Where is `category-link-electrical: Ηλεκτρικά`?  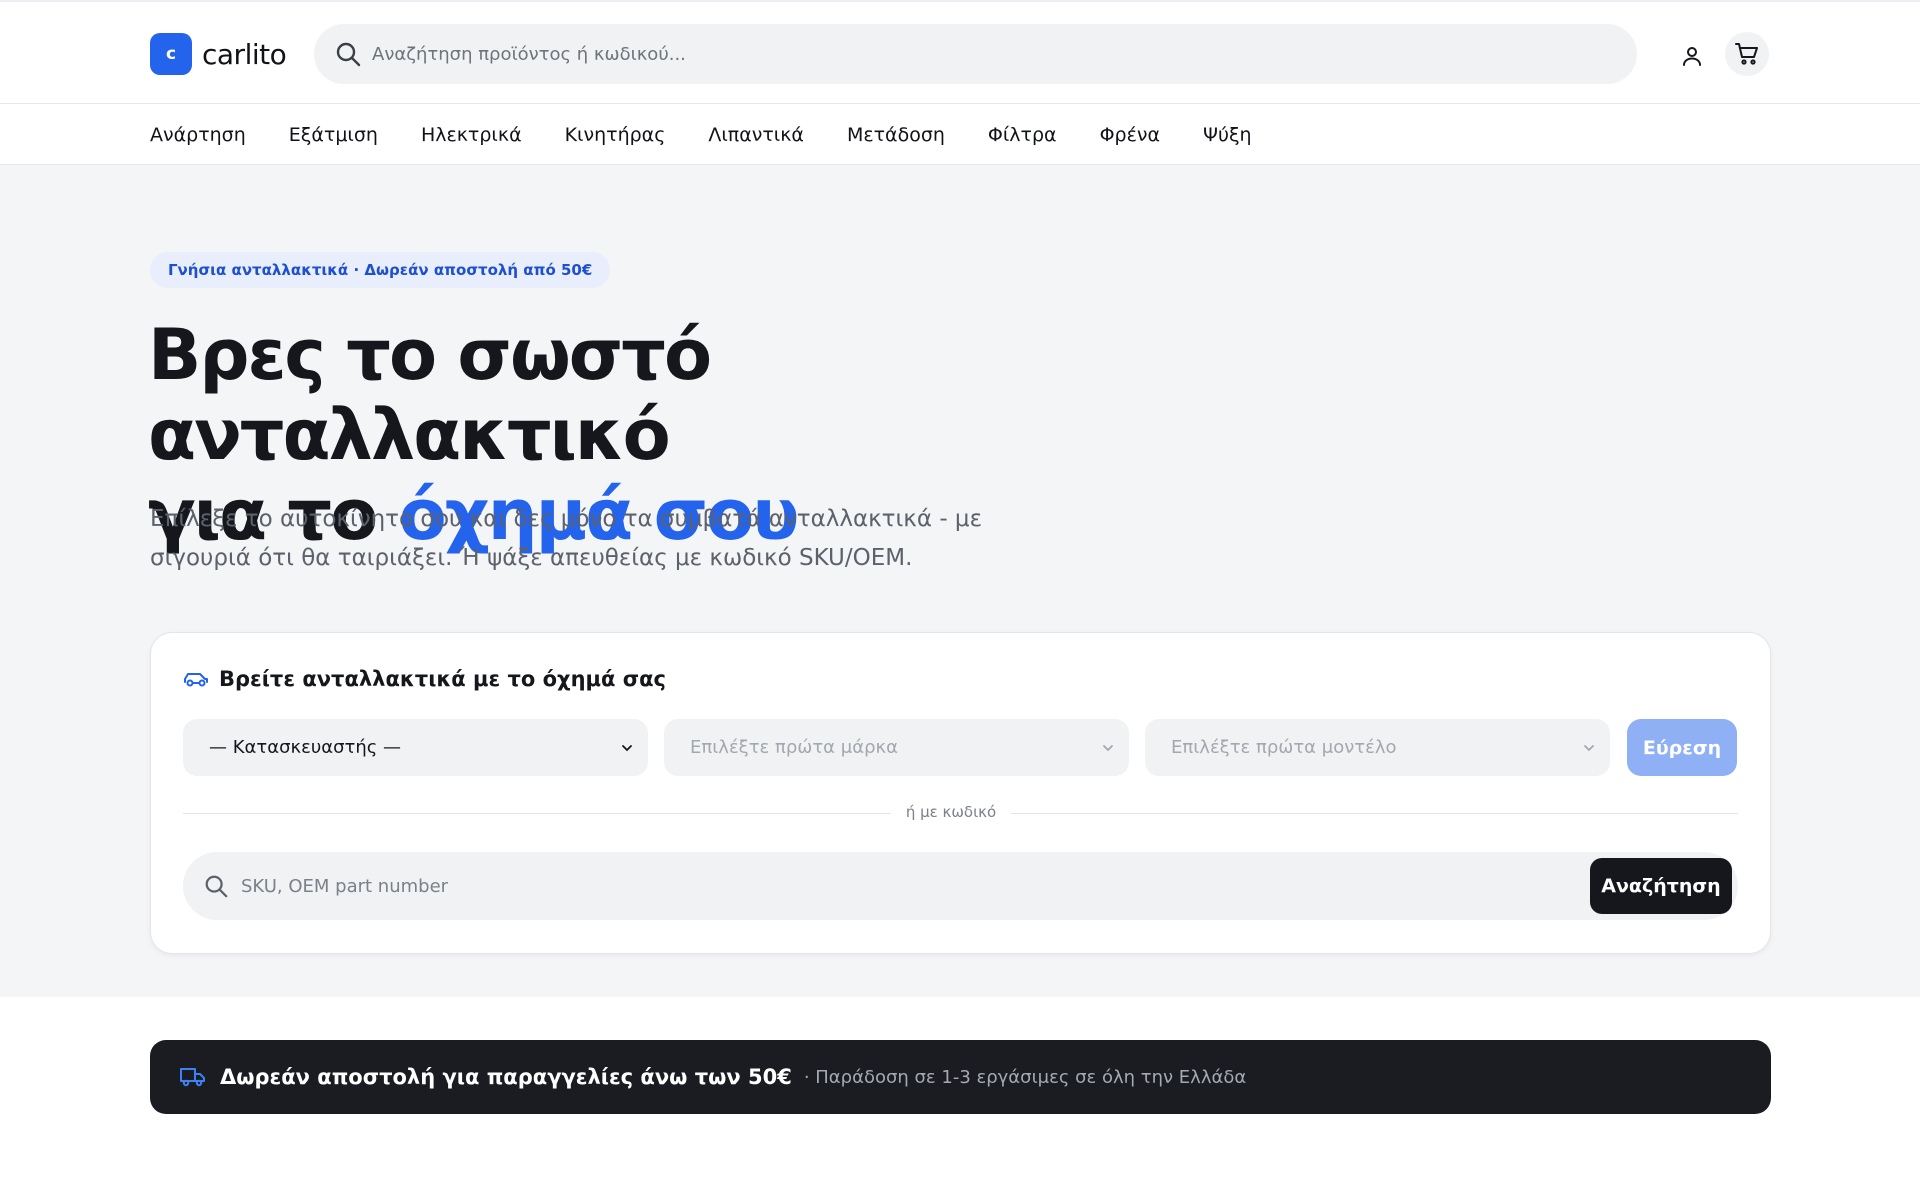
category-link-electrical: Ηλεκτρικά is located at coordinates (471, 135).